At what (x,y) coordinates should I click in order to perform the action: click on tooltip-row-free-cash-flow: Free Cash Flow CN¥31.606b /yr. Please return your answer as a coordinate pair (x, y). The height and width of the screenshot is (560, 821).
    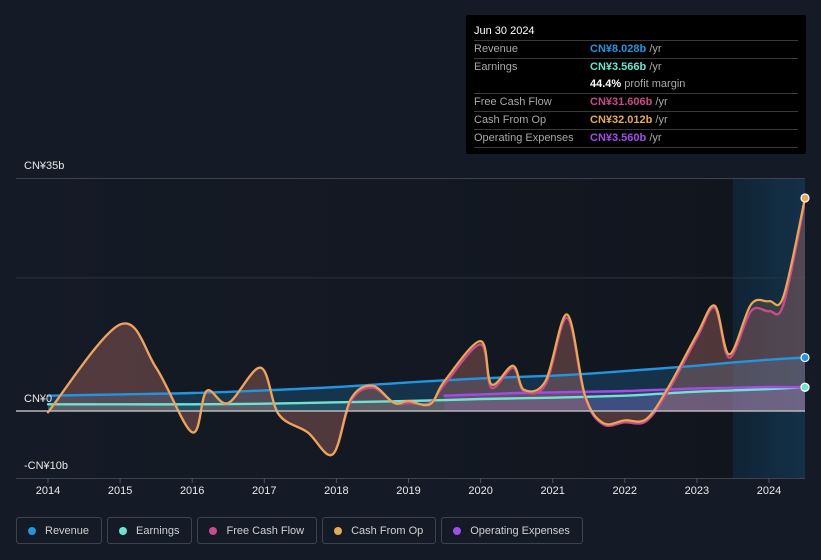
    Looking at the image, I should click on (636, 103).